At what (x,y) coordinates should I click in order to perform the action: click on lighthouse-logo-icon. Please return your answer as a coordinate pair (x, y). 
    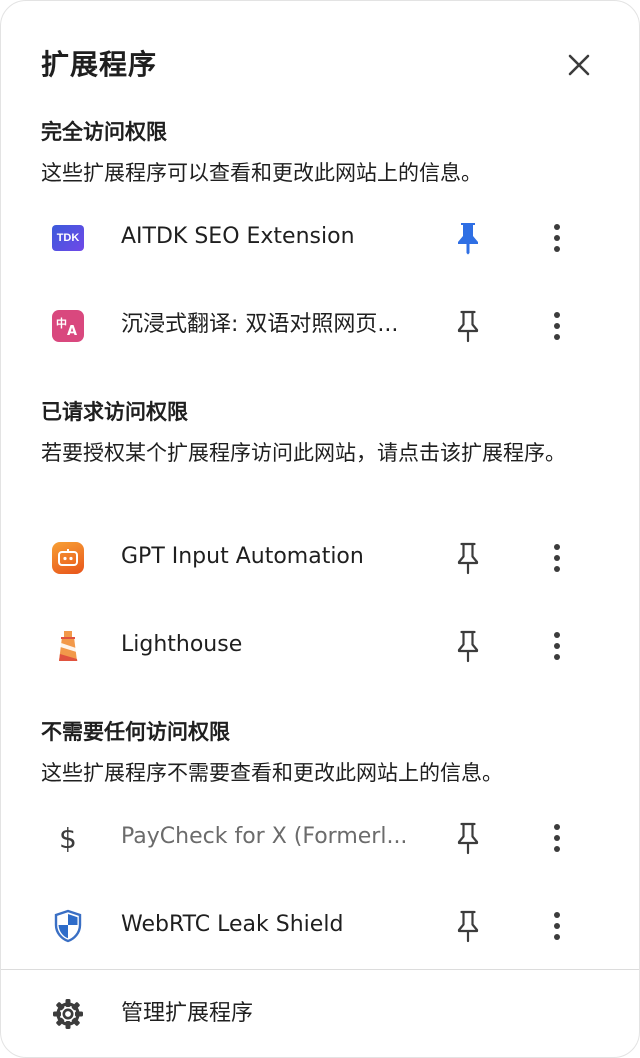
    Looking at the image, I should click on (68, 646).